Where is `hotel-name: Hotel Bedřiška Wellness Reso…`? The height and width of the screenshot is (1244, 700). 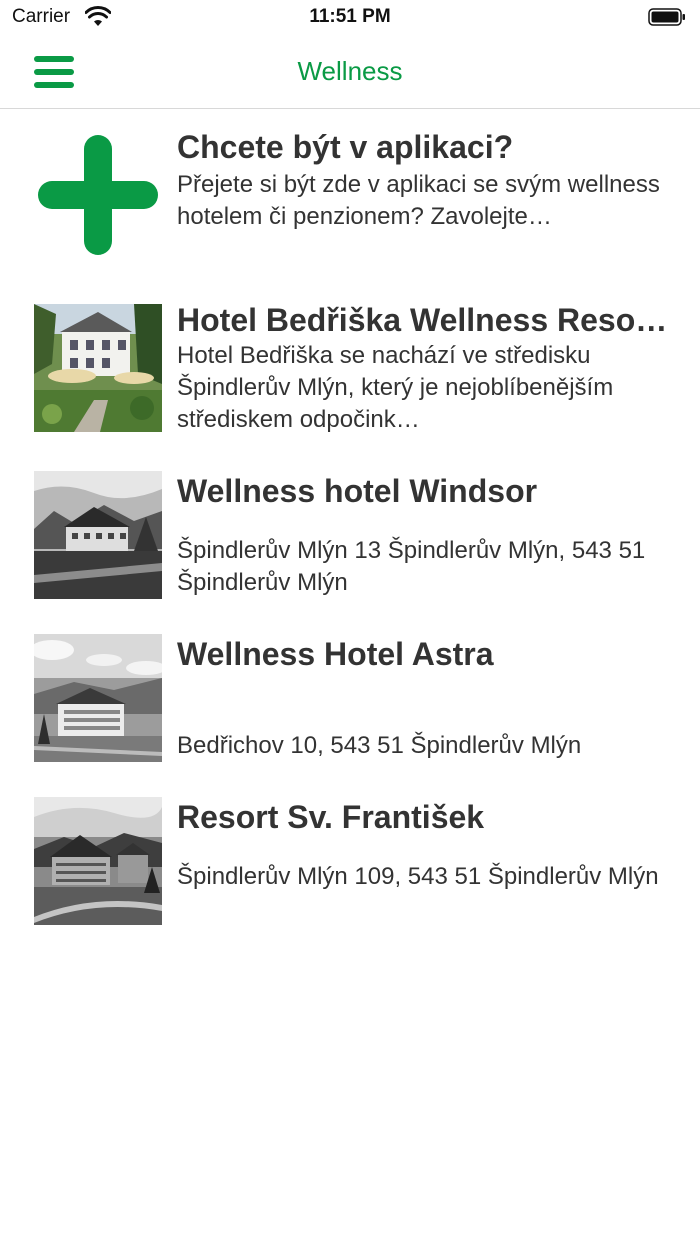
hotel-name: Hotel Bedřiška Wellness Reso… is located at coordinates (422, 320).